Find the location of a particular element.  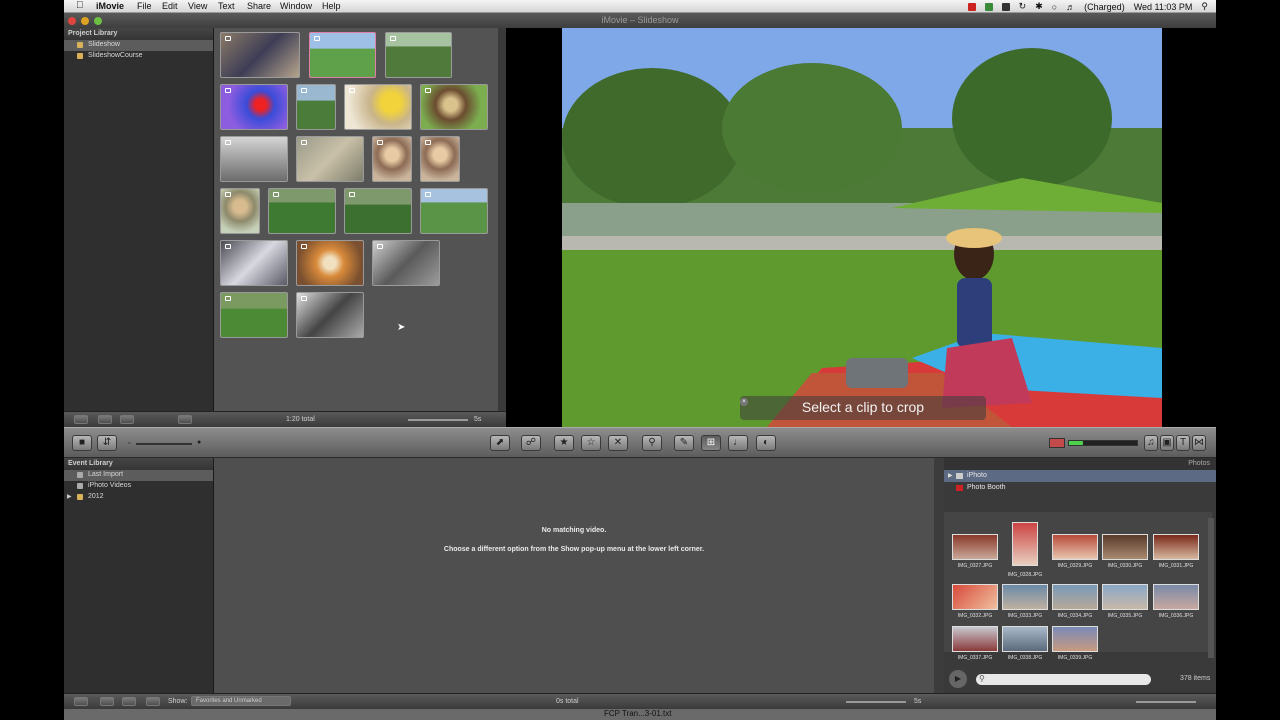

bluetooth-icon: ✱ is located at coordinates (1039, 6).